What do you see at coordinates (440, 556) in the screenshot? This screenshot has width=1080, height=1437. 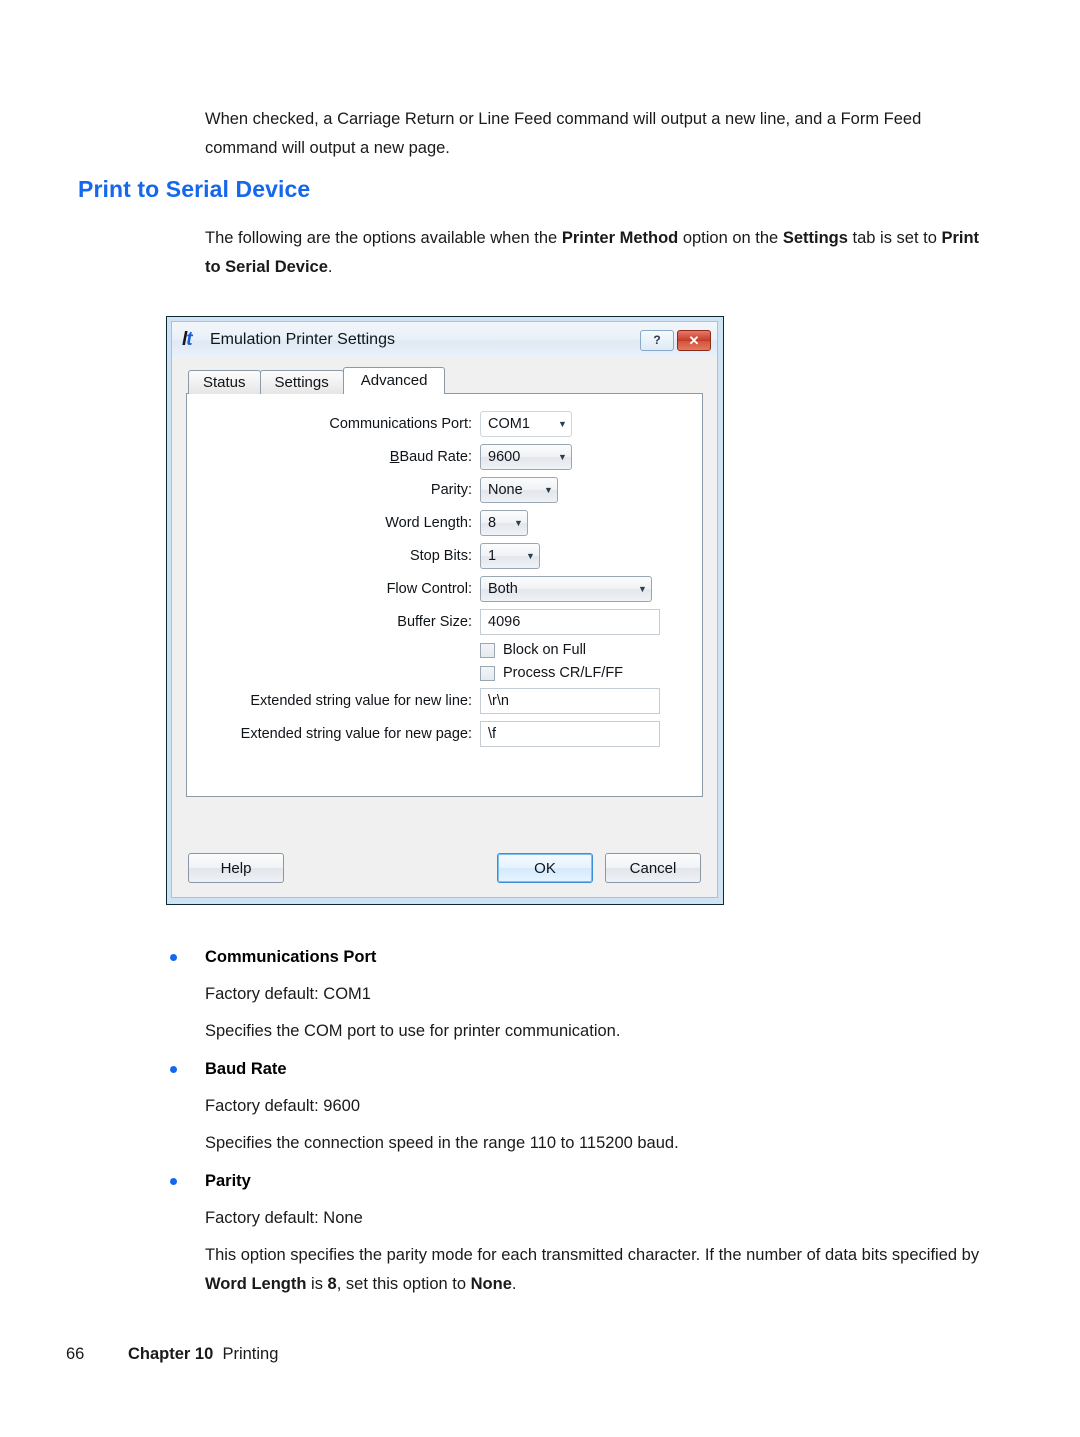 I see `stop-bits-label: Stop Bits:` at bounding box center [440, 556].